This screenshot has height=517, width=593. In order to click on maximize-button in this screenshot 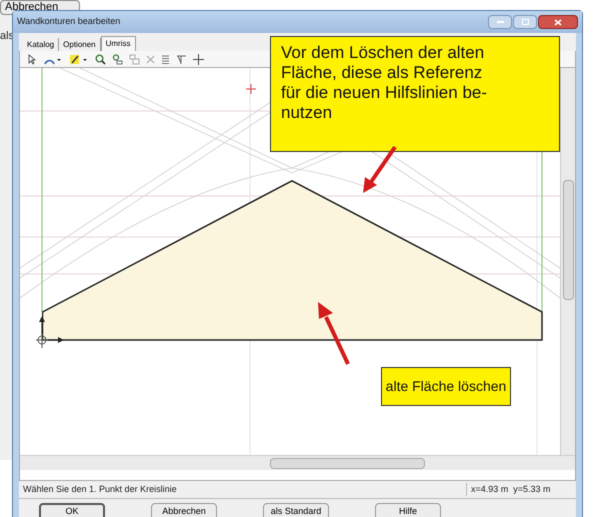, I will do `click(525, 22)`.